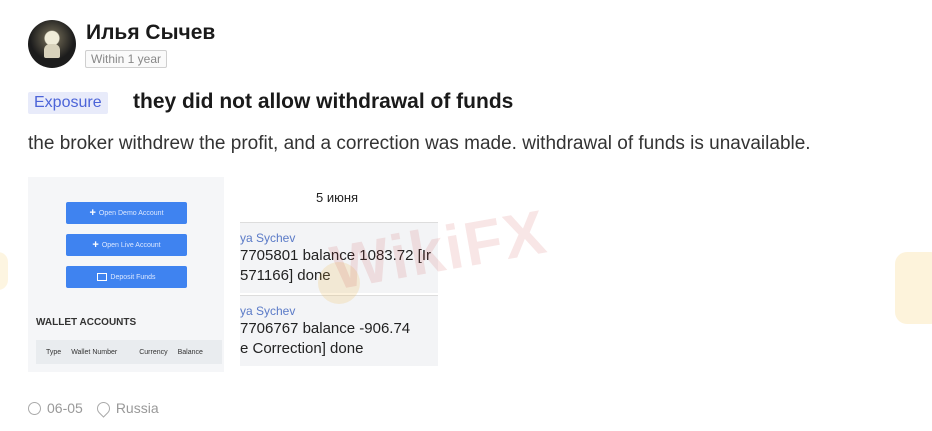 The height and width of the screenshot is (431, 932). What do you see at coordinates (190, 352) in the screenshot?
I see `column-balance: Balance` at bounding box center [190, 352].